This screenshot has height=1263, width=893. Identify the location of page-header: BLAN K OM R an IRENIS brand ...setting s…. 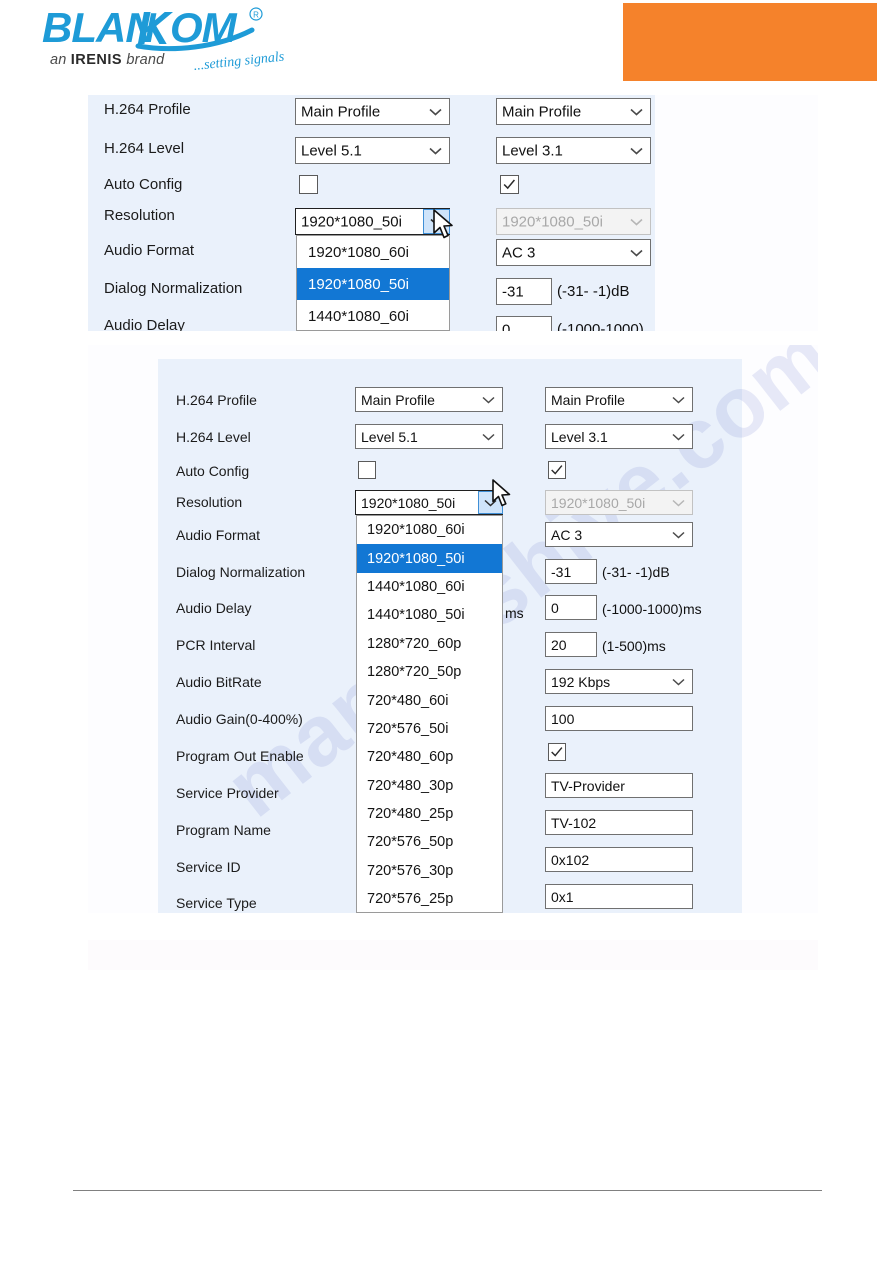
(446, 42).